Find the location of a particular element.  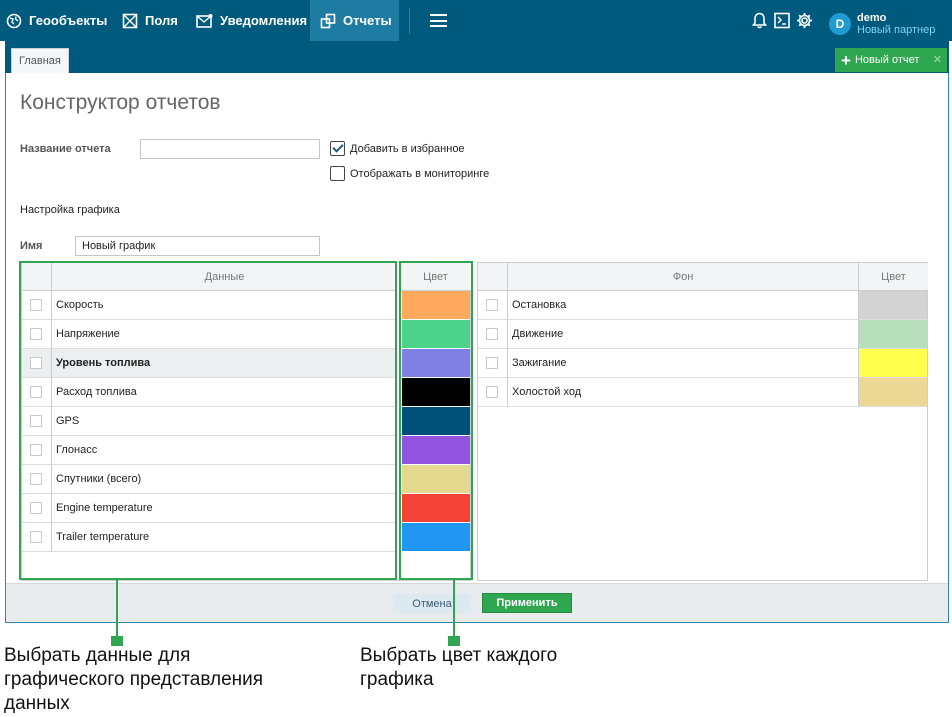

show-monitoring-checkbox: Отображать в мониторинге is located at coordinates (409, 173).